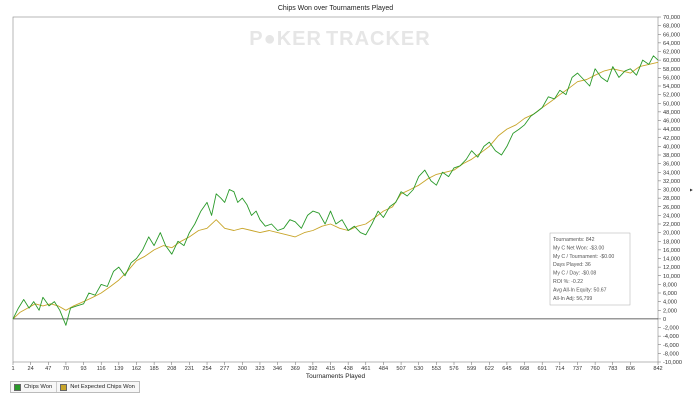  Describe the element at coordinates (671, 18) in the screenshot. I see `y-tick-label: 70,000` at that location.